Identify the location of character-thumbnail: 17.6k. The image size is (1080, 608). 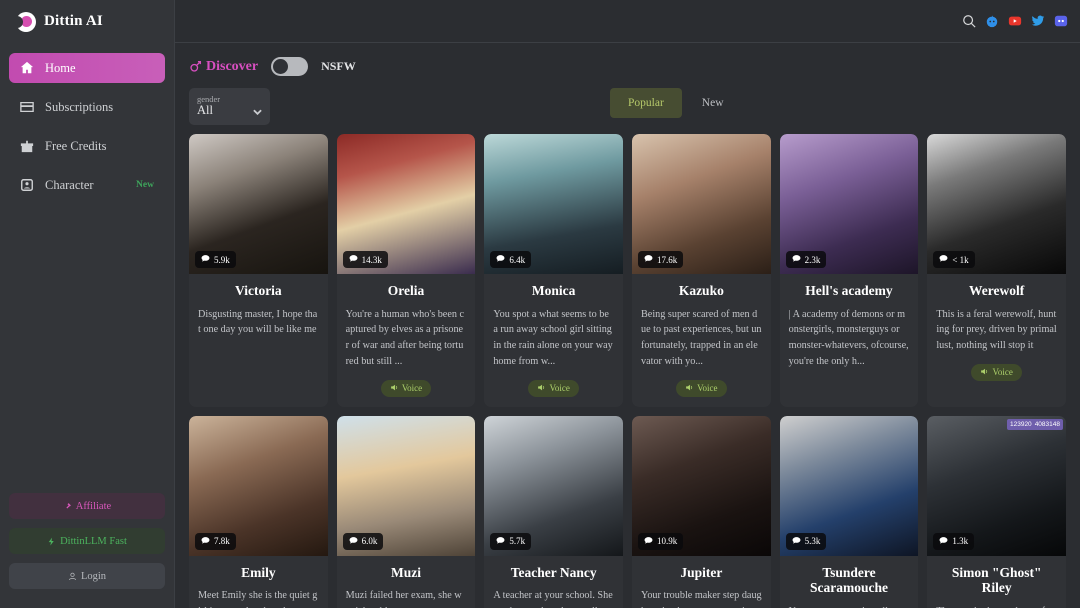
(701, 204).